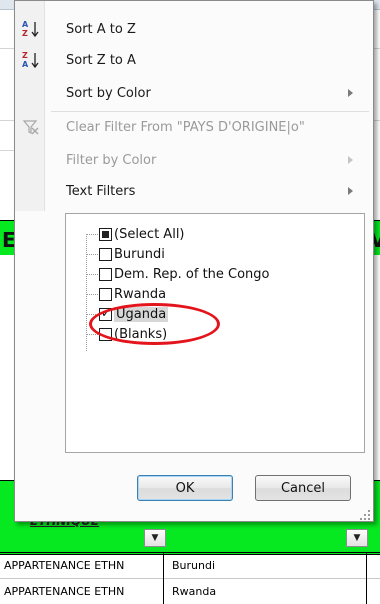 The image size is (380, 604). I want to click on menu-item-label: Clear Filter From "PAYS D'ORIGINE|o", so click(185, 127).